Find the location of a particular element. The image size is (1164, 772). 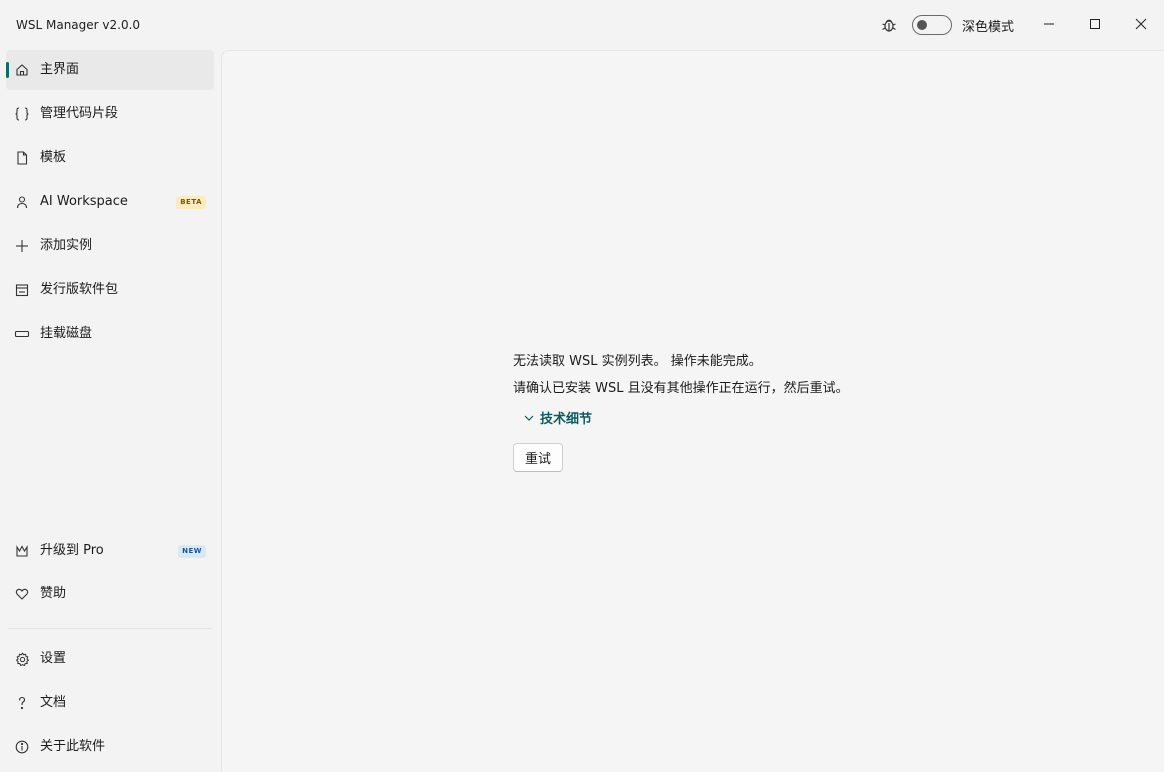

sidebar-item-mount-disk: 挂载磁盘 is located at coordinates (110, 334).